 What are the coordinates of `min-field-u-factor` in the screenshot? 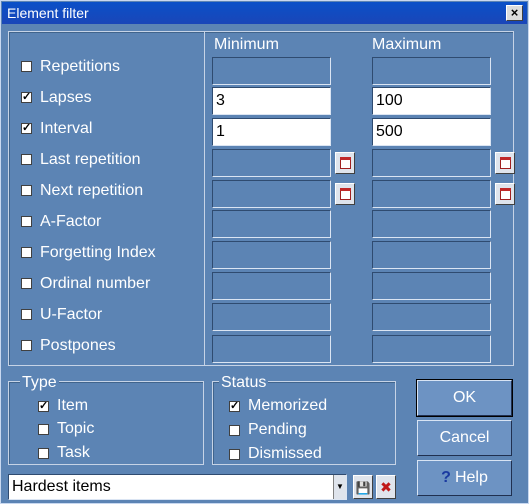 It's located at (271, 317).